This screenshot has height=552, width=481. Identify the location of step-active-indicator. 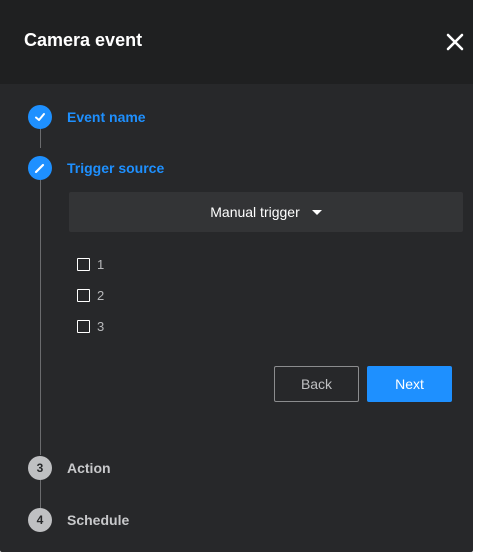
(40, 168).